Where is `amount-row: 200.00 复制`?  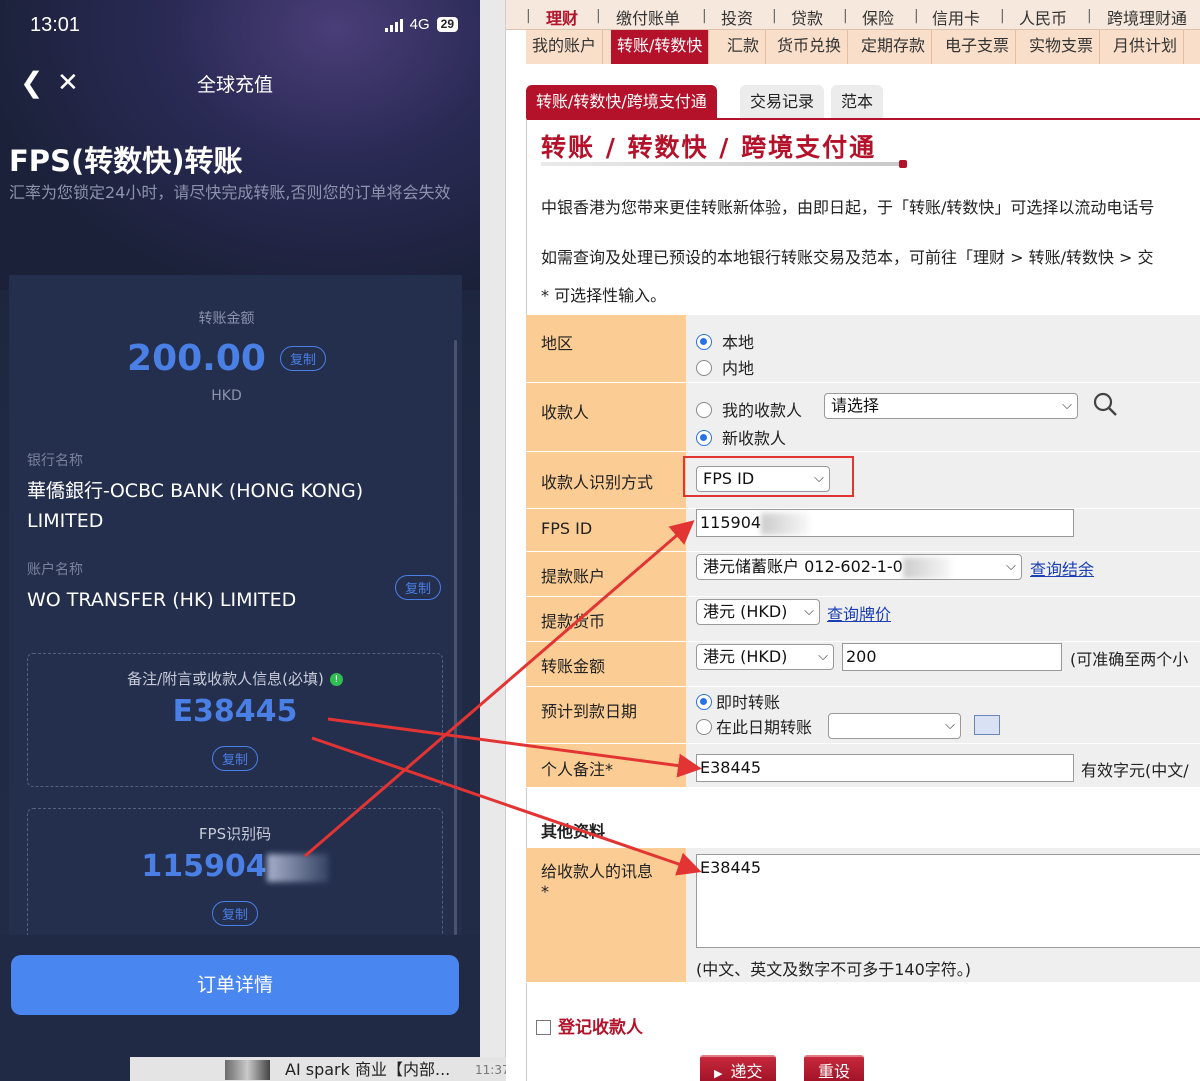
amount-row: 200.00 复制 is located at coordinates (226, 358).